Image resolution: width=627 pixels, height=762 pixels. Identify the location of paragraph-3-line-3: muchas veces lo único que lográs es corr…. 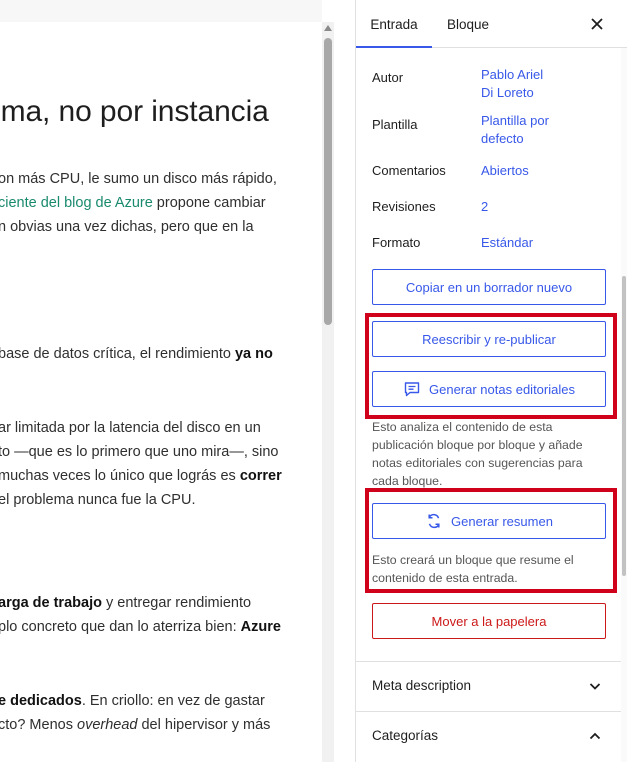
(141, 476).